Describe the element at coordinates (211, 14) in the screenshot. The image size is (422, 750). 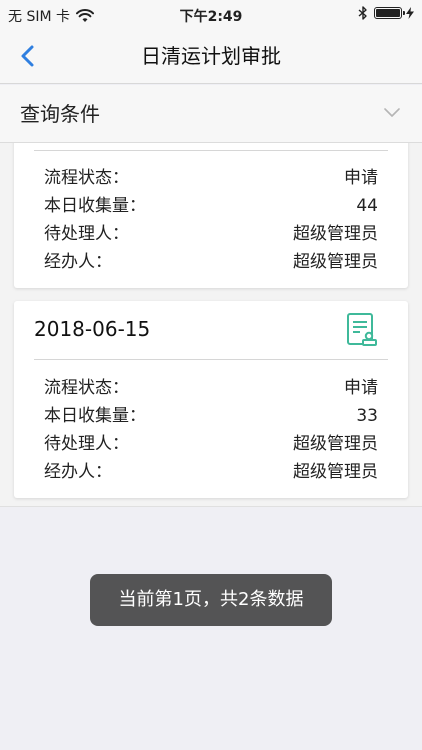
I see `status-bar: 无 SIM 卡 下午2:49` at that location.